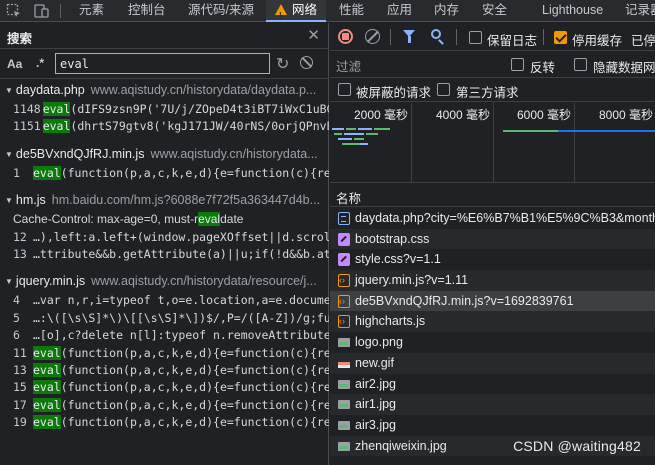 The width and height of the screenshot is (655, 465). What do you see at coordinates (577, 446) in the screenshot?
I see `watermark: CSDN @waiting482` at bounding box center [577, 446].